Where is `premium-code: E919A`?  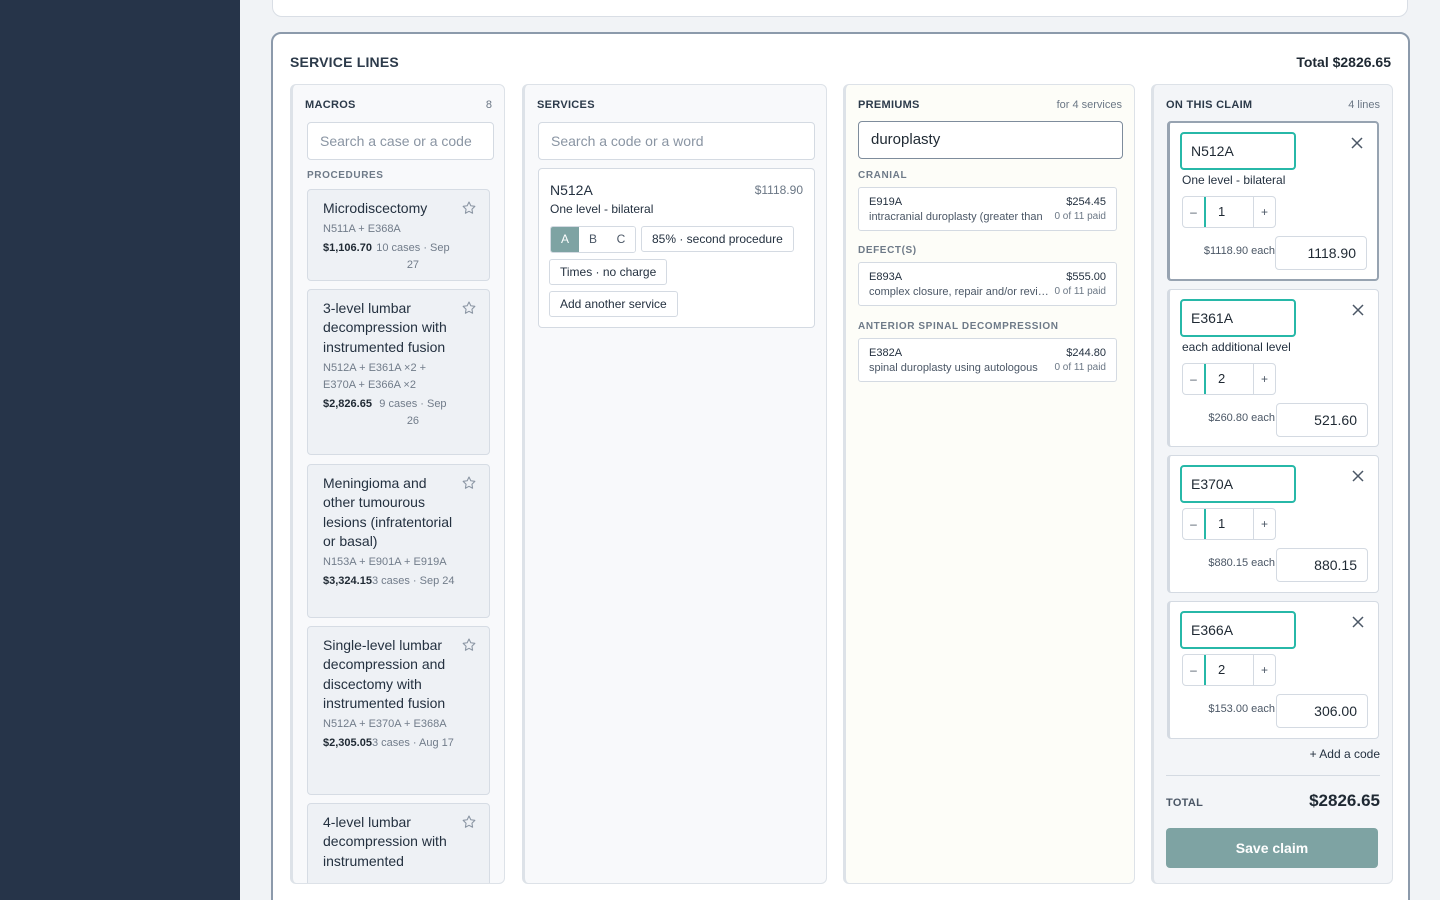 premium-code: E919A is located at coordinates (886, 202).